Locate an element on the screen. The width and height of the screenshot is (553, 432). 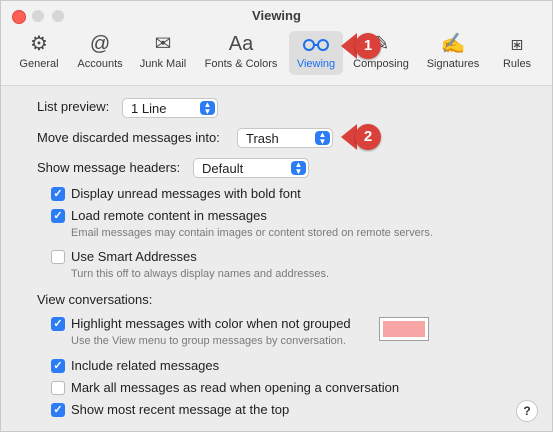
list-preview-select: 1 Line ▲ ▼ is located at coordinates (170, 108).